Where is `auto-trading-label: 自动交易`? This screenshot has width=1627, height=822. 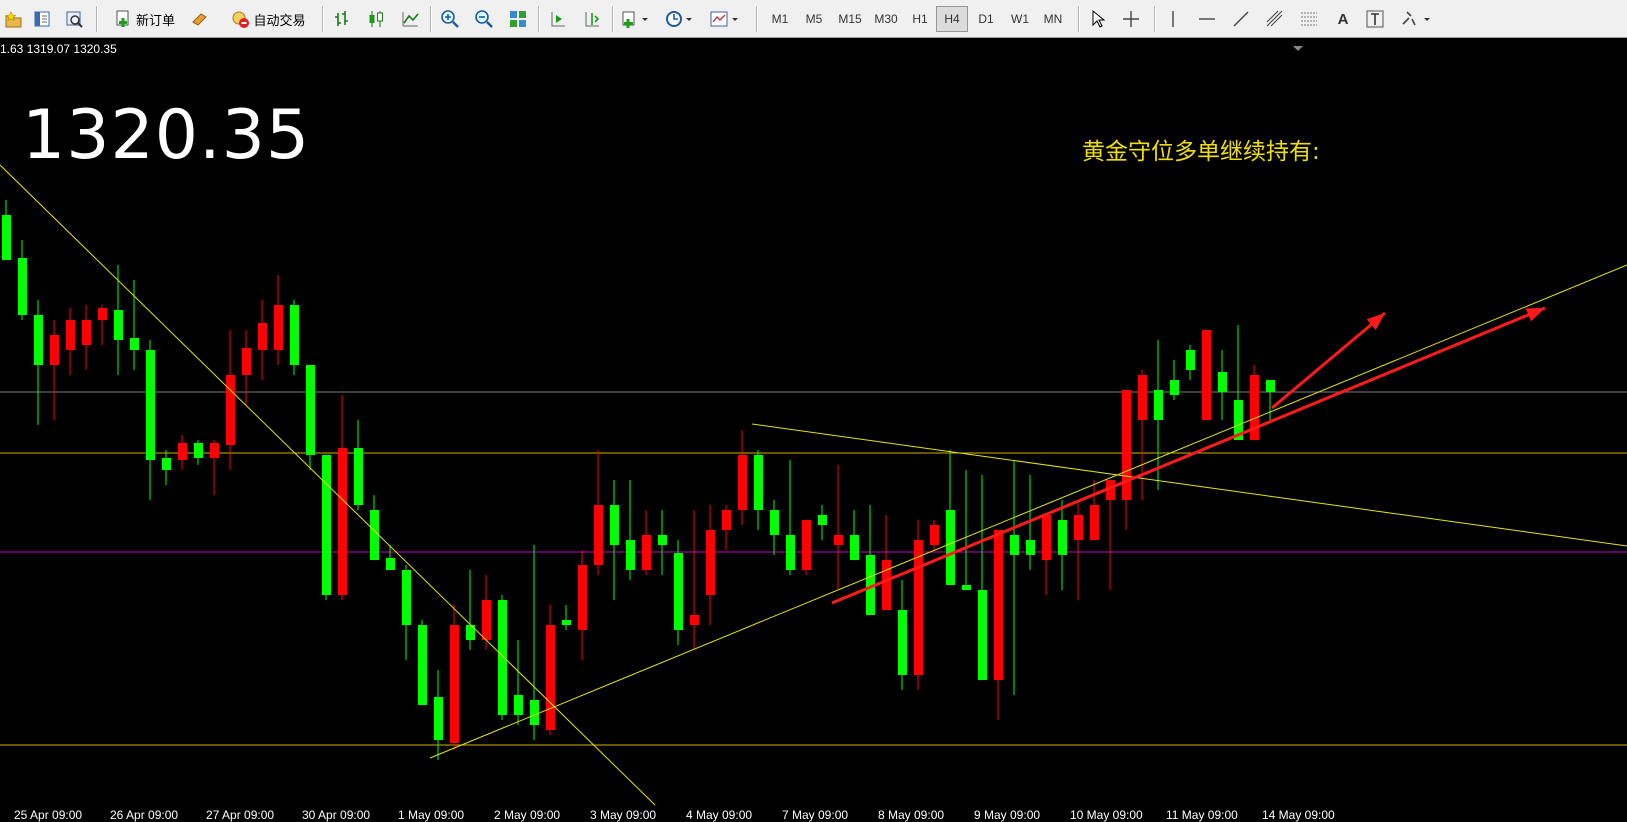 auto-trading-label: 自动交易 is located at coordinates (279, 21).